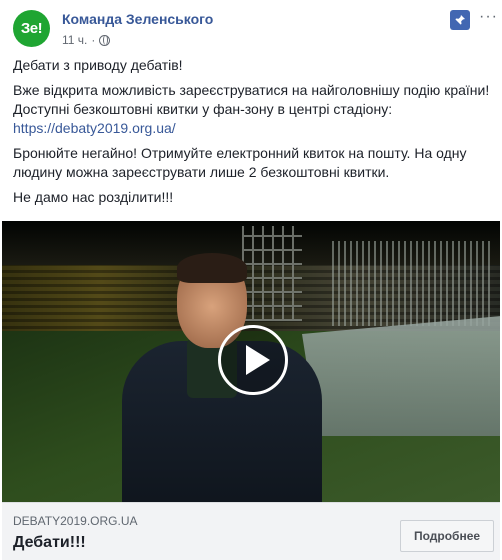 The width and height of the screenshot is (502, 560). What do you see at coordinates (31, 28) in the screenshot?
I see `page-avatar: Зе!` at bounding box center [31, 28].